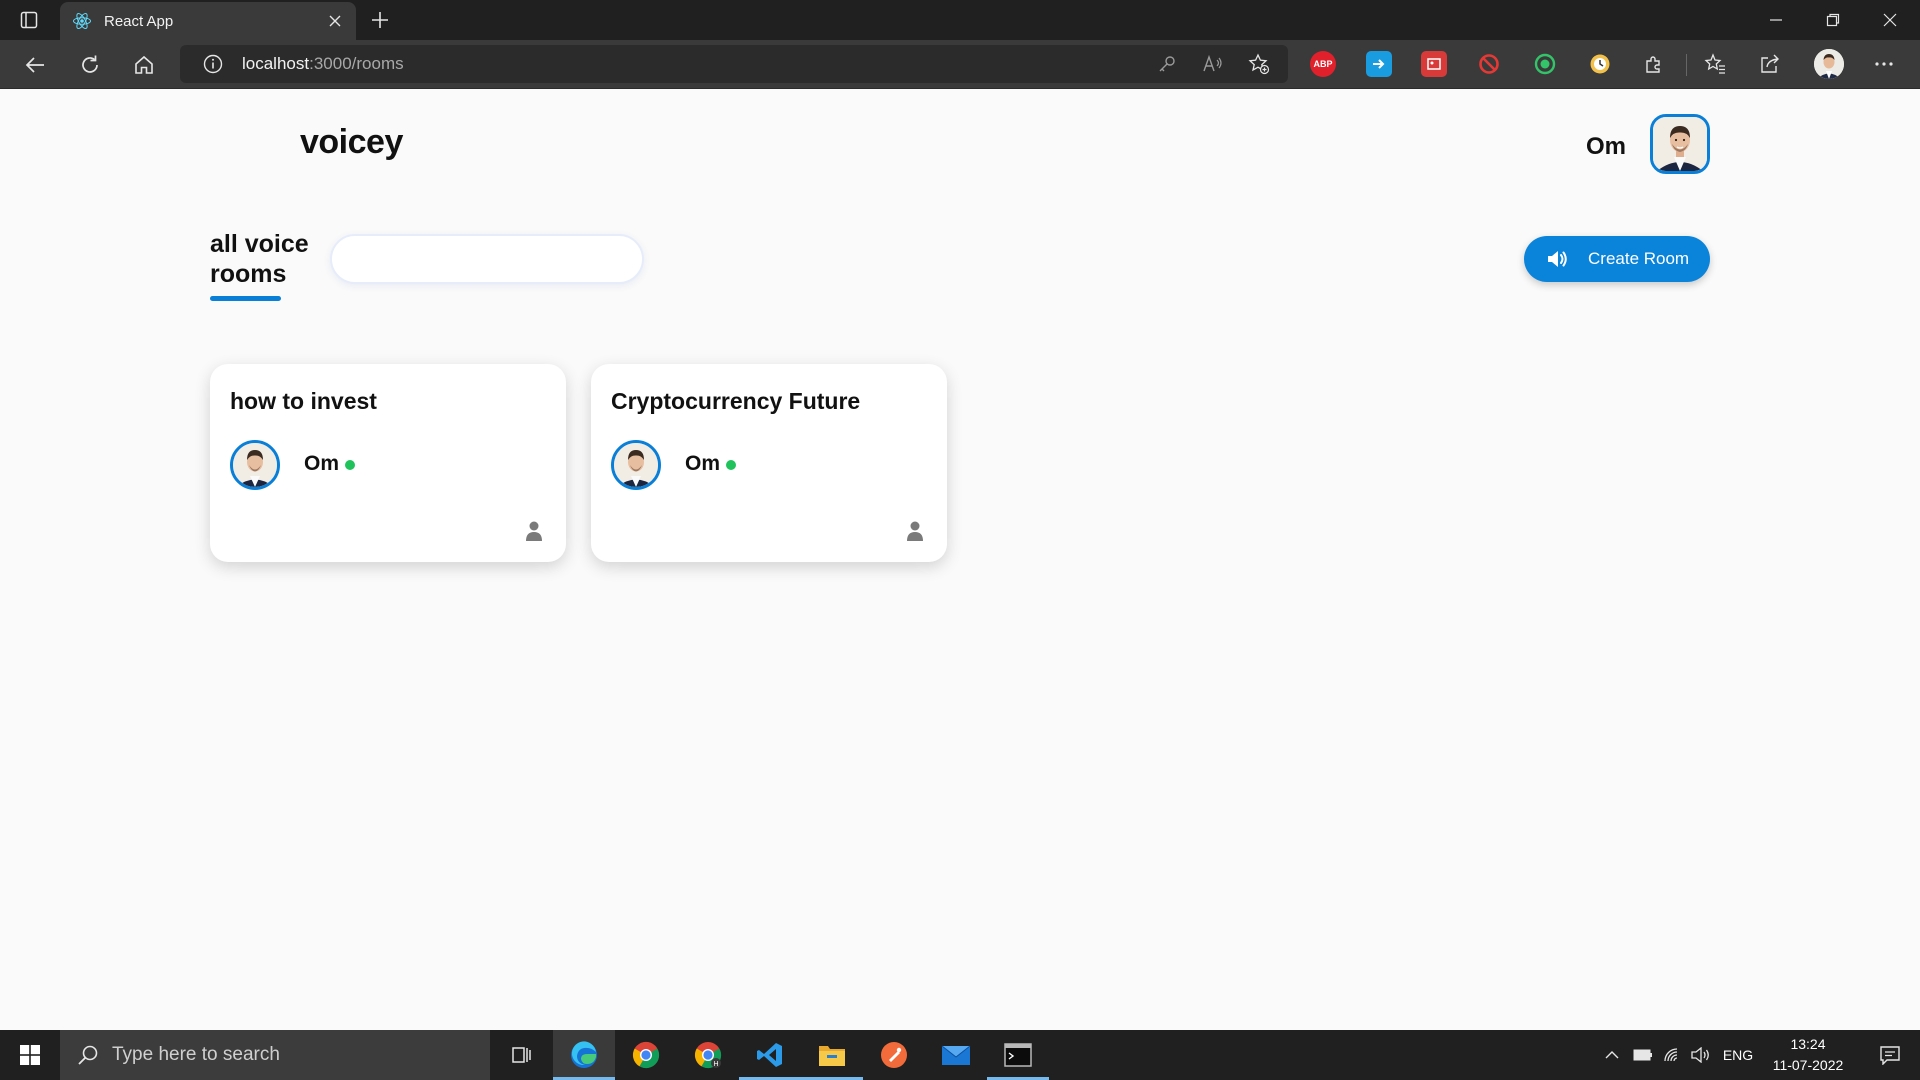 This screenshot has width=1920, height=1080. What do you see at coordinates (1770, 64) in the screenshot?
I see `share-icon` at bounding box center [1770, 64].